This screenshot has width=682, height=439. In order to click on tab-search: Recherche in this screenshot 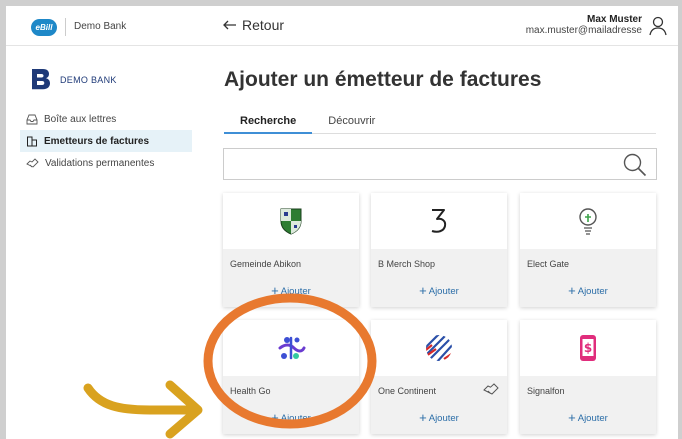, I will do `click(268, 122)`.